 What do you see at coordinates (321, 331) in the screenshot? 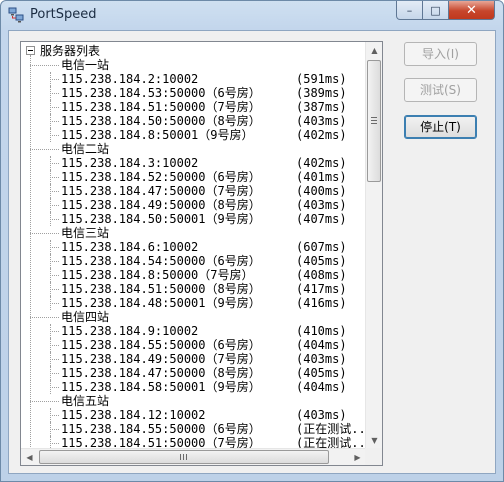
I see `latency-value: (410ms)` at bounding box center [321, 331].